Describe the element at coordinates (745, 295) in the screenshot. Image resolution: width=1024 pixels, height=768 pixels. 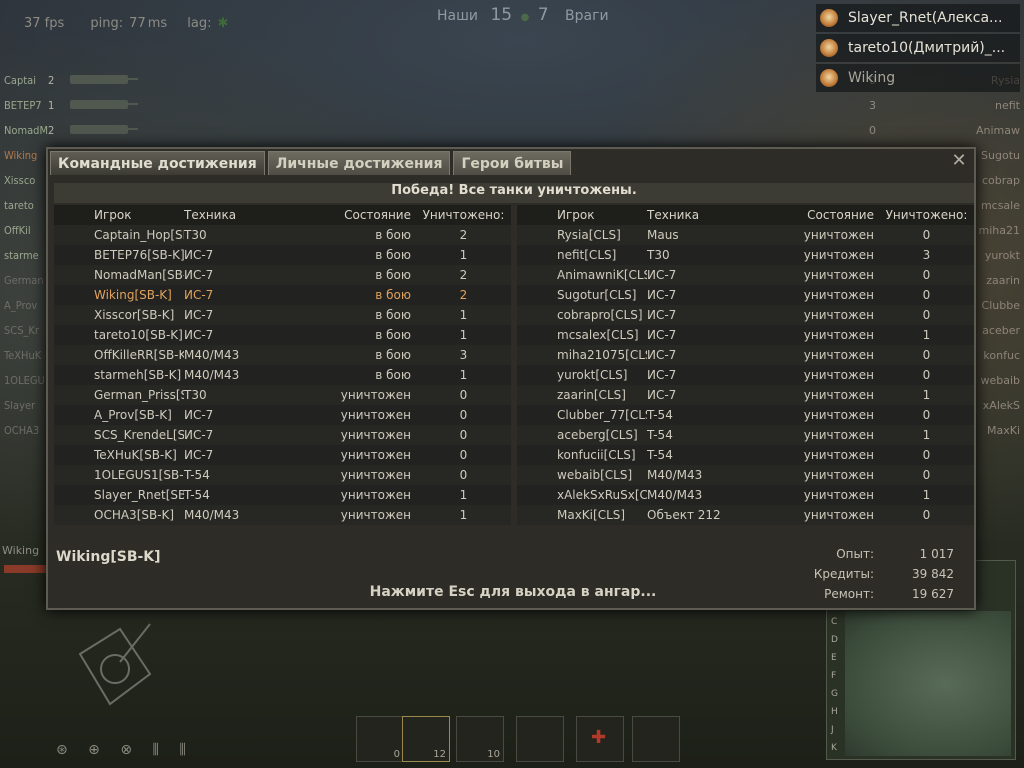
I see `table-row: Sugotur[CLS] ИС-7 уничтожен 0` at that location.